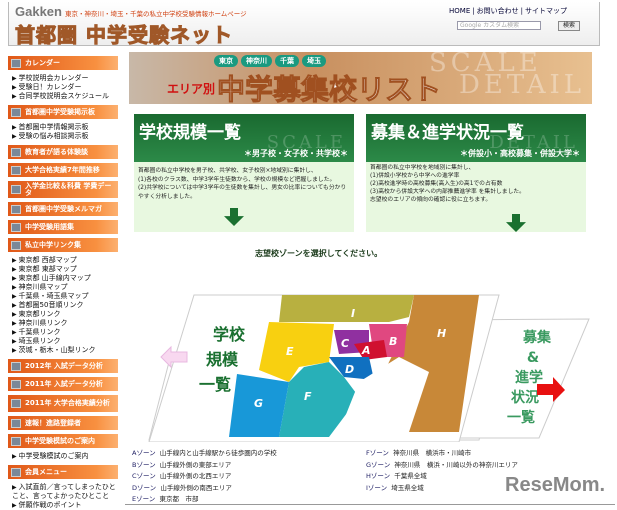 The image size is (617, 510). I want to click on box-text: (1)各校のクラス数、中学3学年生徒数から、学校の規模など把握しました。, so click(237, 179).